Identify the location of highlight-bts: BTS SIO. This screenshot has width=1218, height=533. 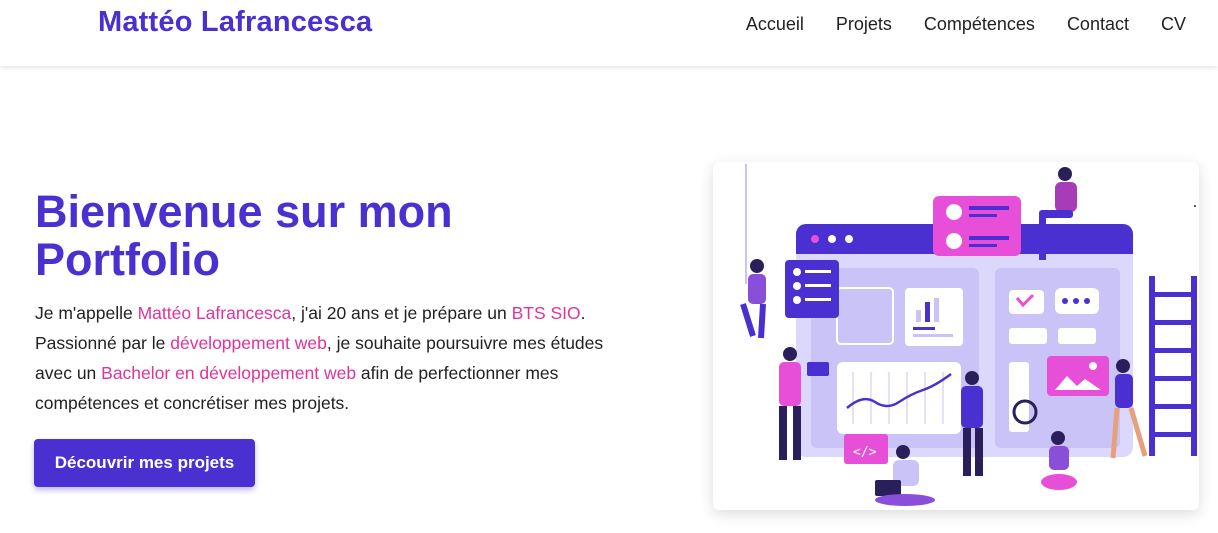
(546, 313).